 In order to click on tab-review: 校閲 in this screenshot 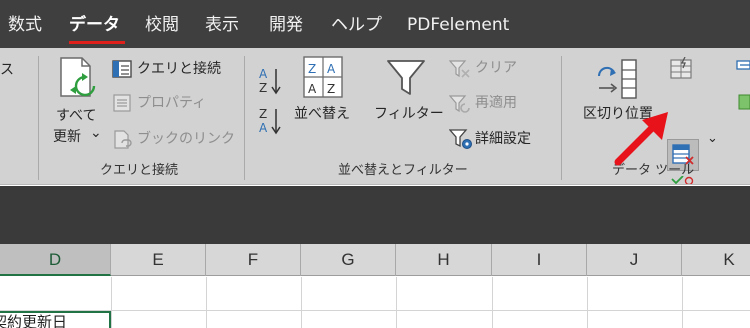, I will do `click(162, 25)`.